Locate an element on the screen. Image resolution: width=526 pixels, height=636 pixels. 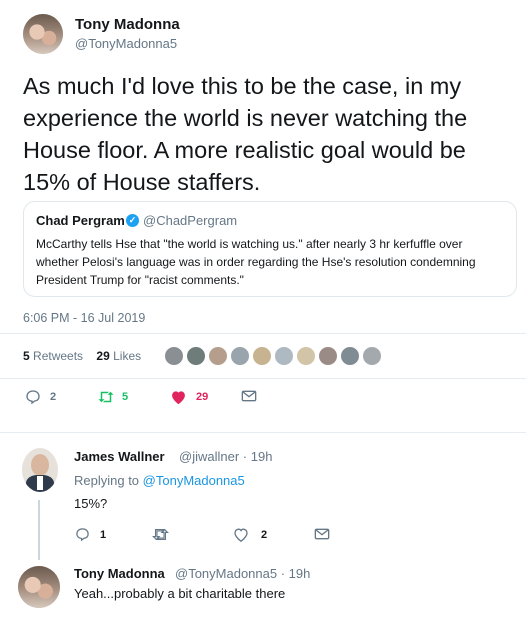
replying-prefix: Replying to is located at coordinates (108, 480).